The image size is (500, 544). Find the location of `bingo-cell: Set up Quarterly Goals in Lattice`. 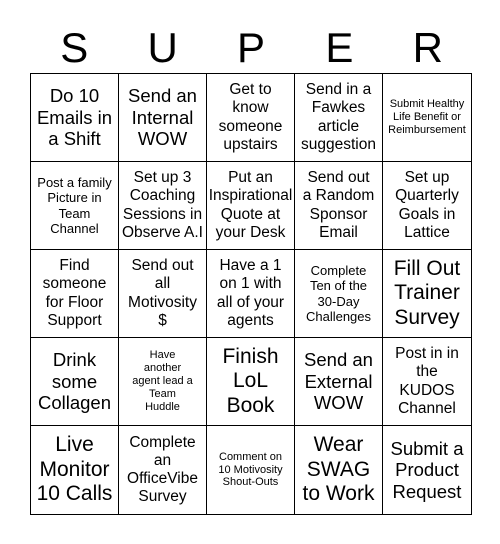

bingo-cell: Set up Quarterly Goals in Lattice is located at coordinates (427, 206).